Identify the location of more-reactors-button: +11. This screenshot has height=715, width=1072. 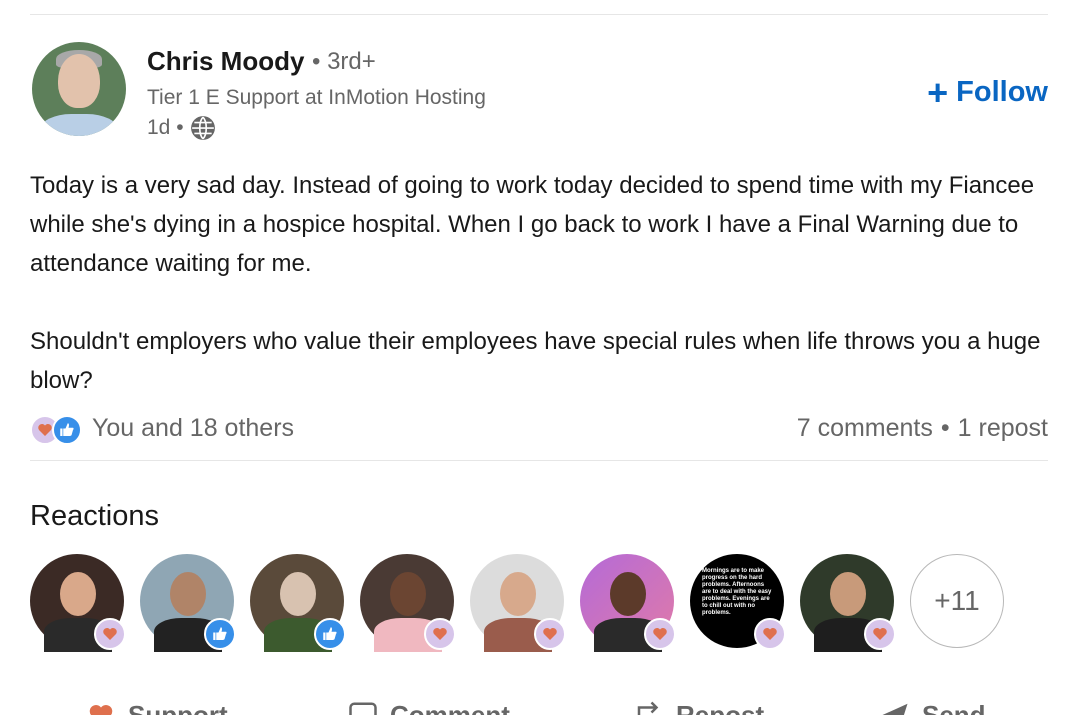
(957, 601).